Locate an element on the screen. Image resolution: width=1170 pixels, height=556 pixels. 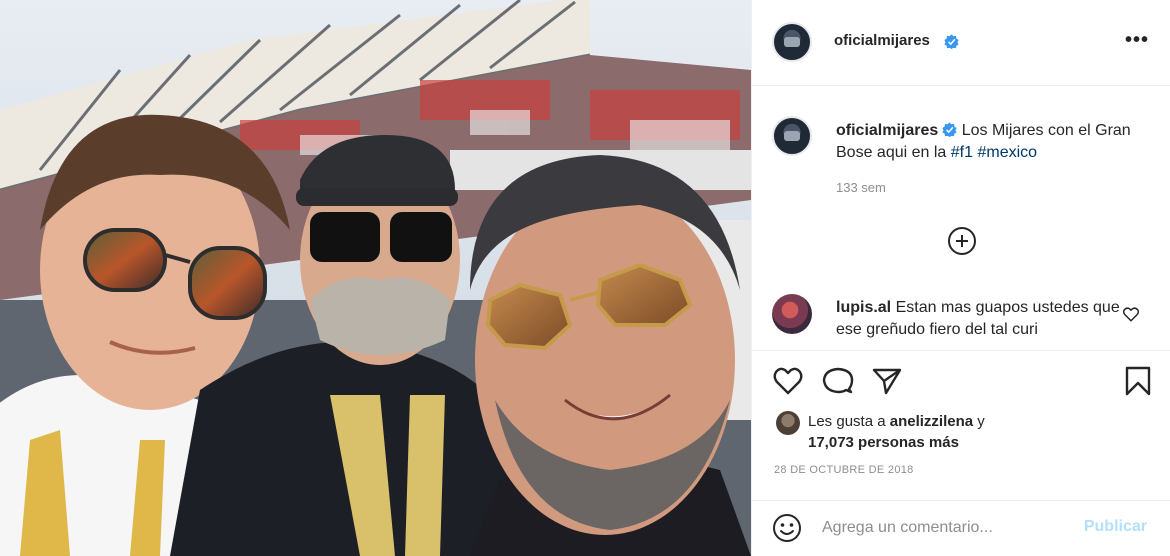
author-username: oficialmijares is located at coordinates (882, 40).